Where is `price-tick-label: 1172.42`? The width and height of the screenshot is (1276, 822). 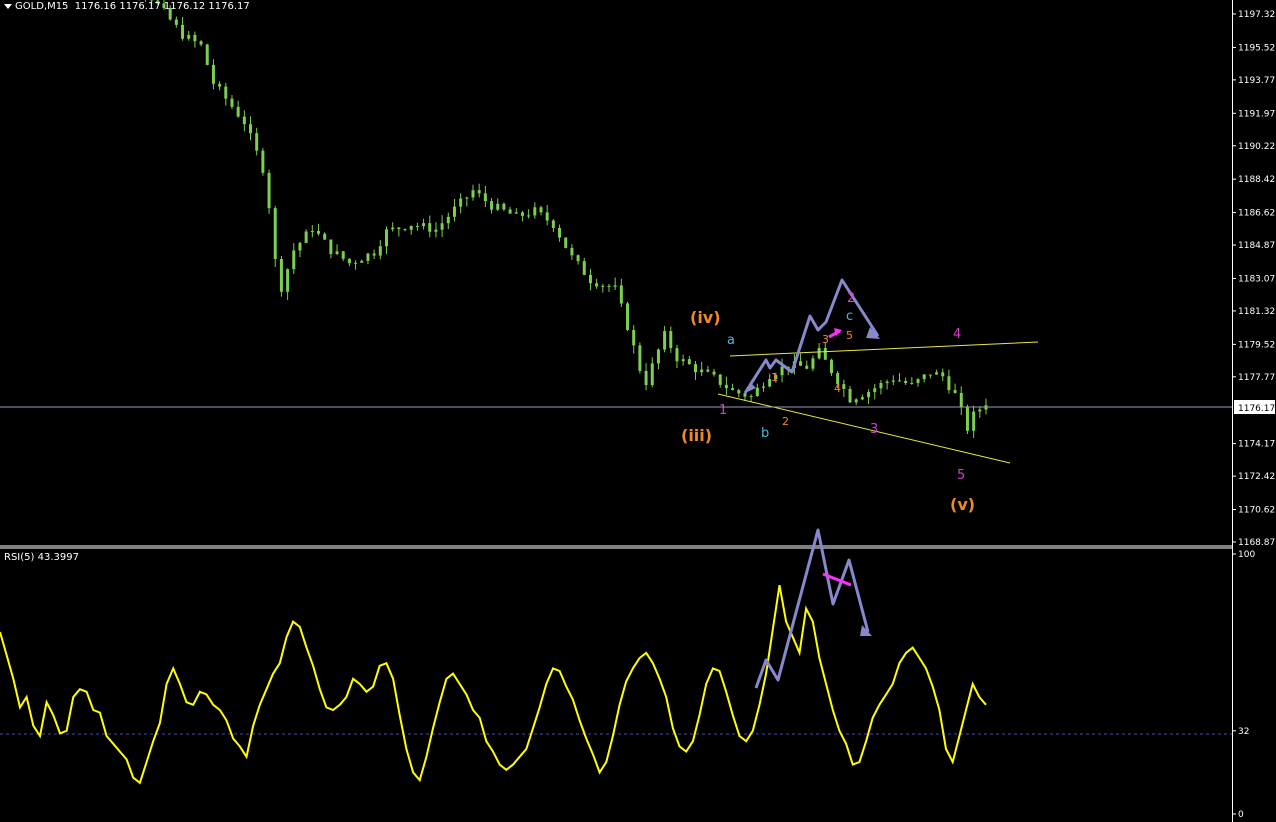 price-tick-label: 1172.42 is located at coordinates (1256, 477).